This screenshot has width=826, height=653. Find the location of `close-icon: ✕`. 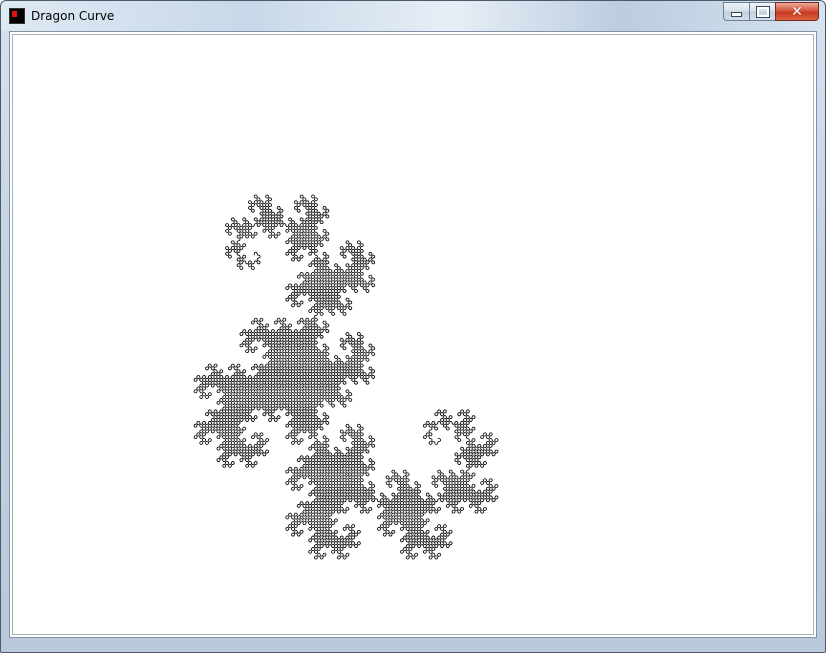

close-icon: ✕ is located at coordinates (797, 11).